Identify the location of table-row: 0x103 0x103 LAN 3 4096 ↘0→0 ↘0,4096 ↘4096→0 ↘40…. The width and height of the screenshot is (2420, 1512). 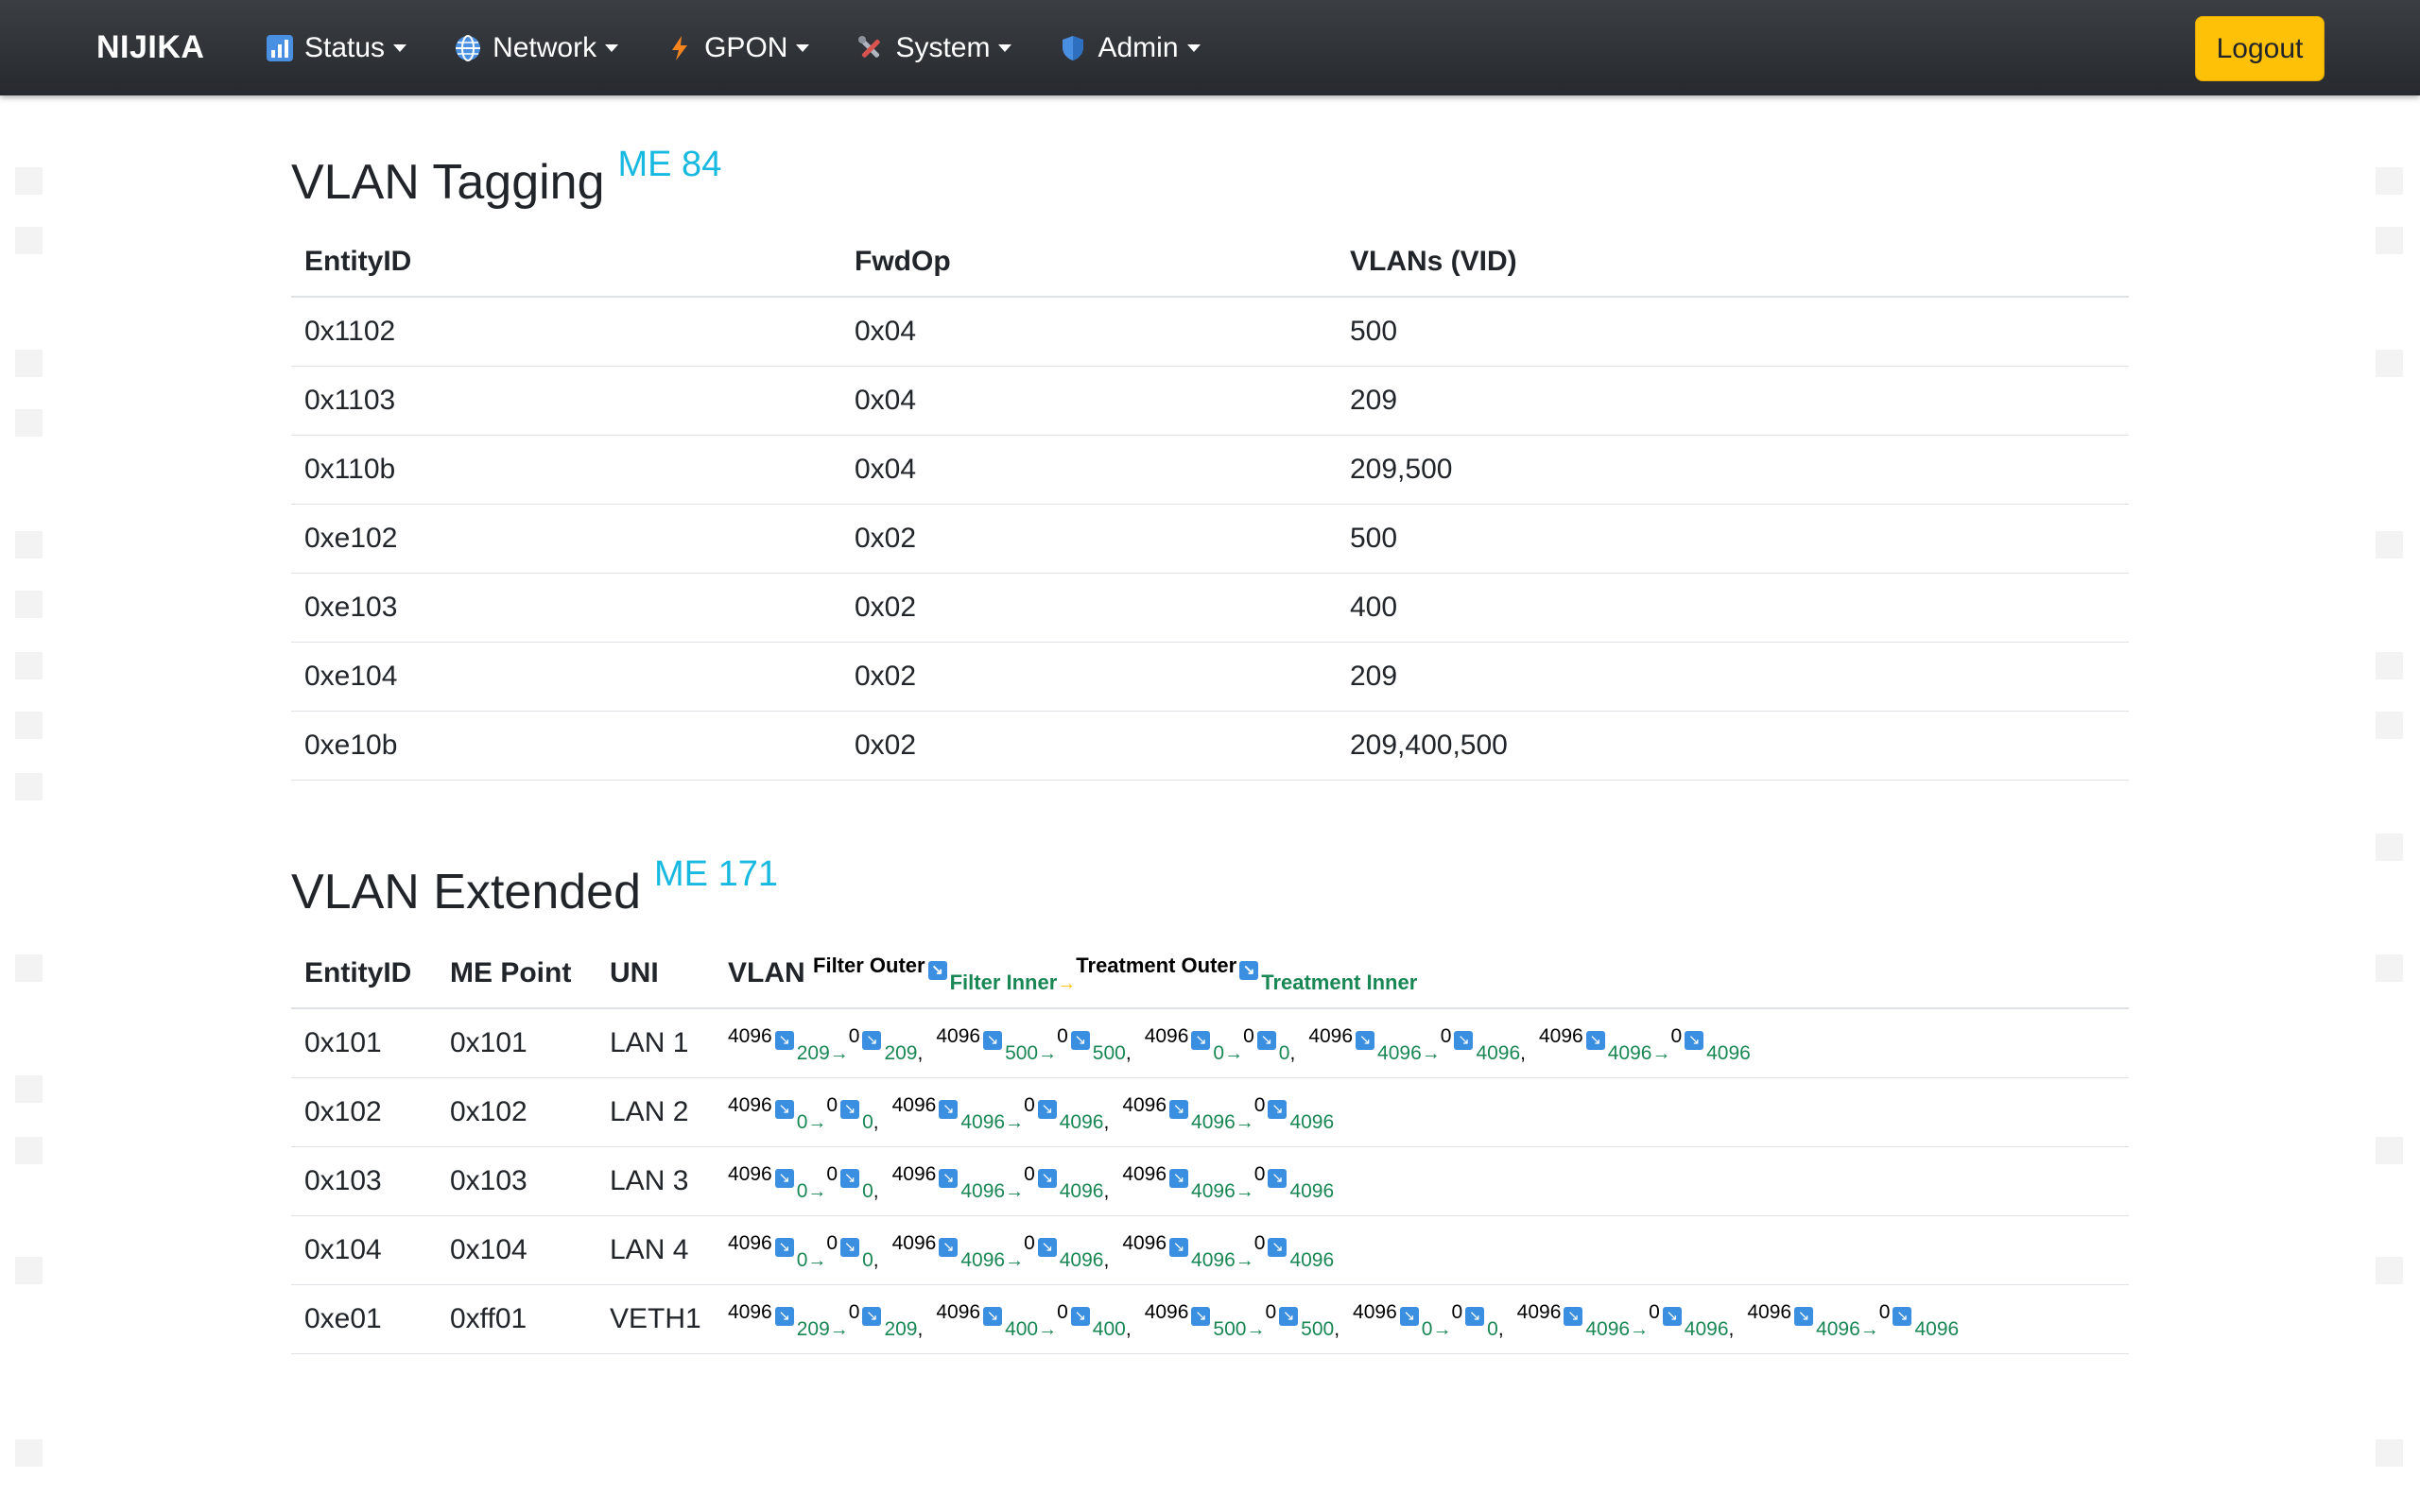
(1210, 1181).